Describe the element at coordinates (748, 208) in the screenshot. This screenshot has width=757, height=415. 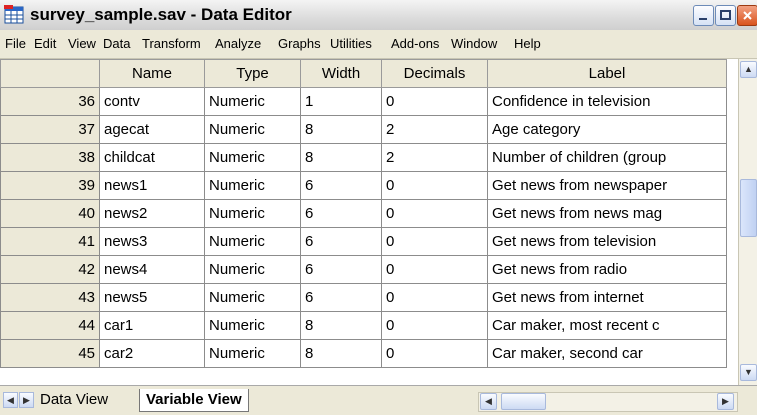
I see `scroll-thumb` at that location.